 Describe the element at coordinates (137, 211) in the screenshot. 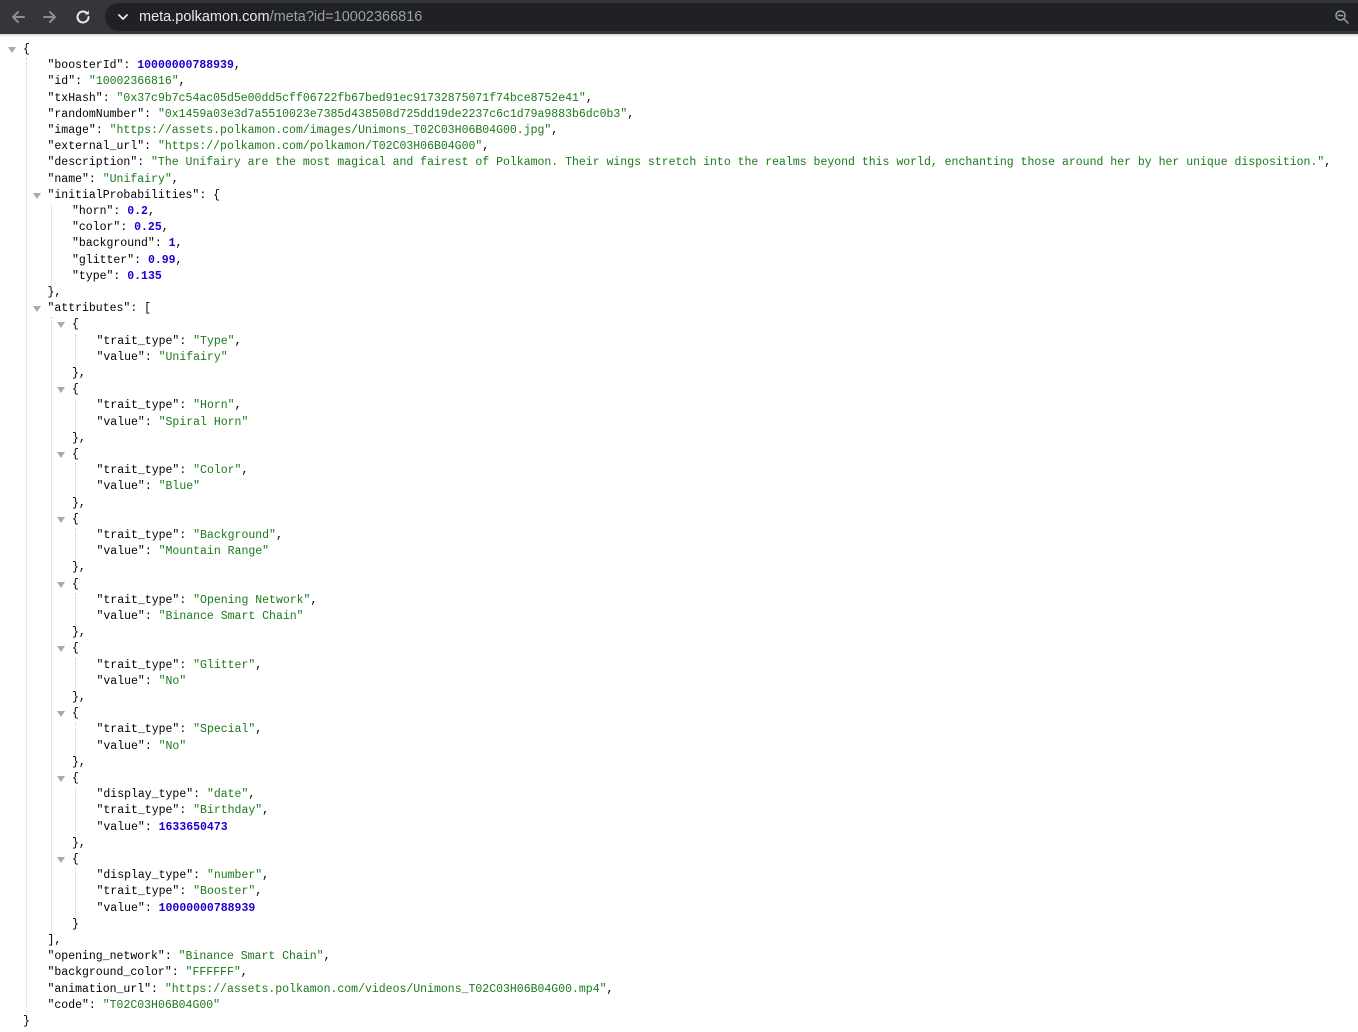

I see `json-number-value: 0.2` at that location.